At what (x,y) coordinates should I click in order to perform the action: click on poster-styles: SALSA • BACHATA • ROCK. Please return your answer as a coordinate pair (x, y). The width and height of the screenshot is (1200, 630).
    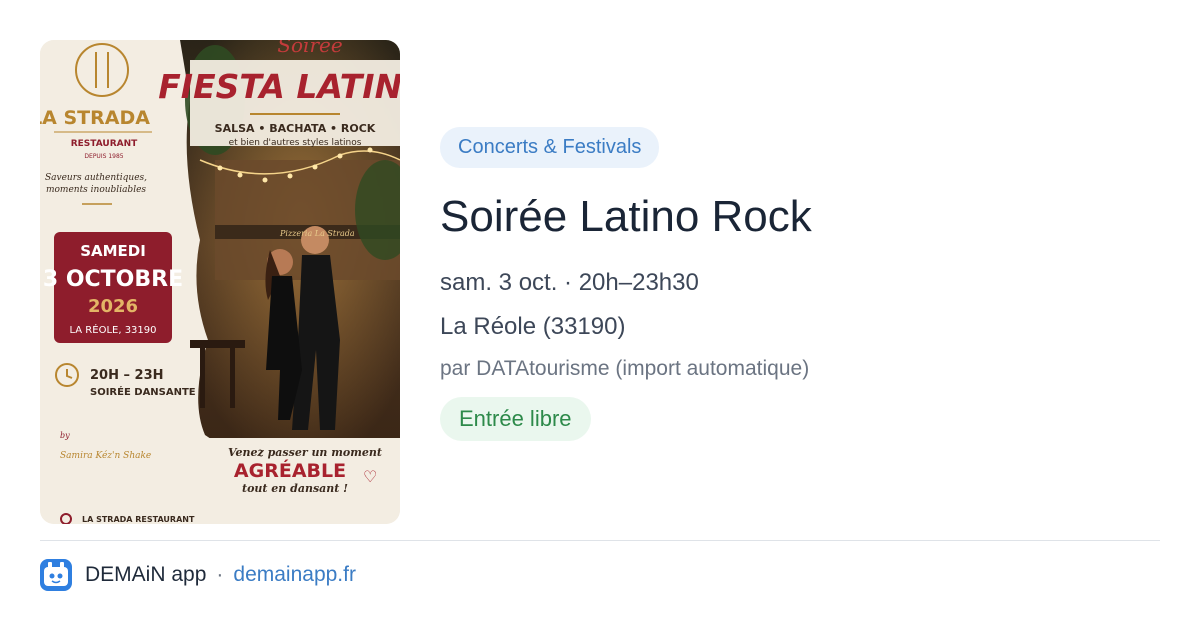
    Looking at the image, I should click on (295, 128).